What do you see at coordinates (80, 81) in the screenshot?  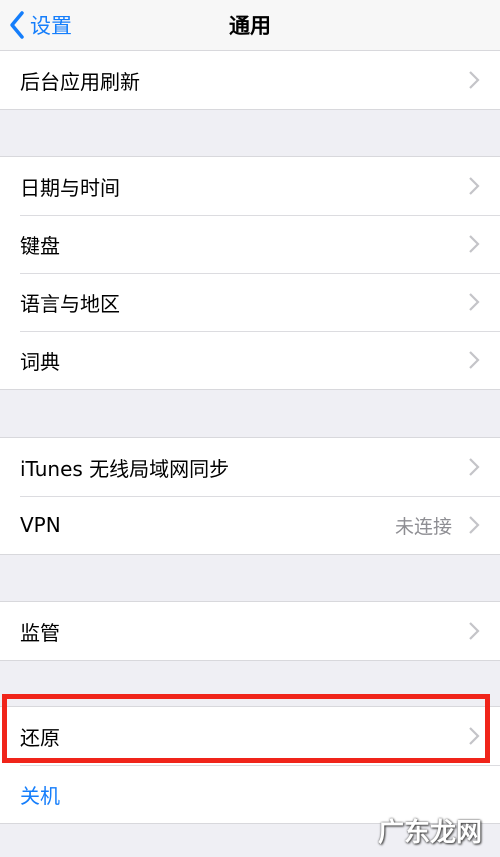 I see `row-label: 后台应用刷新` at bounding box center [80, 81].